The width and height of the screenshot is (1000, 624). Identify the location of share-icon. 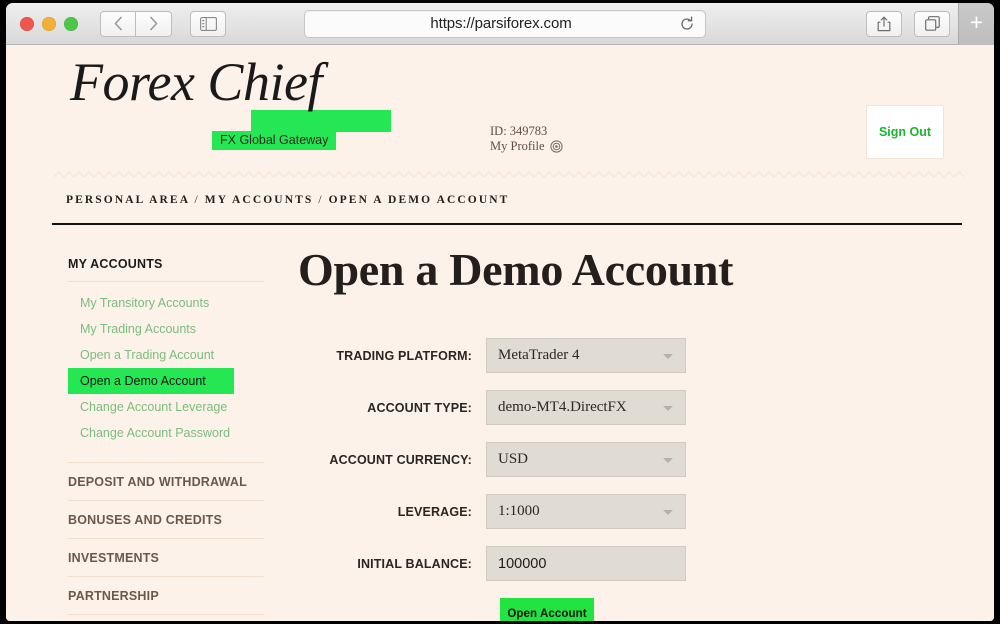
(884, 24).